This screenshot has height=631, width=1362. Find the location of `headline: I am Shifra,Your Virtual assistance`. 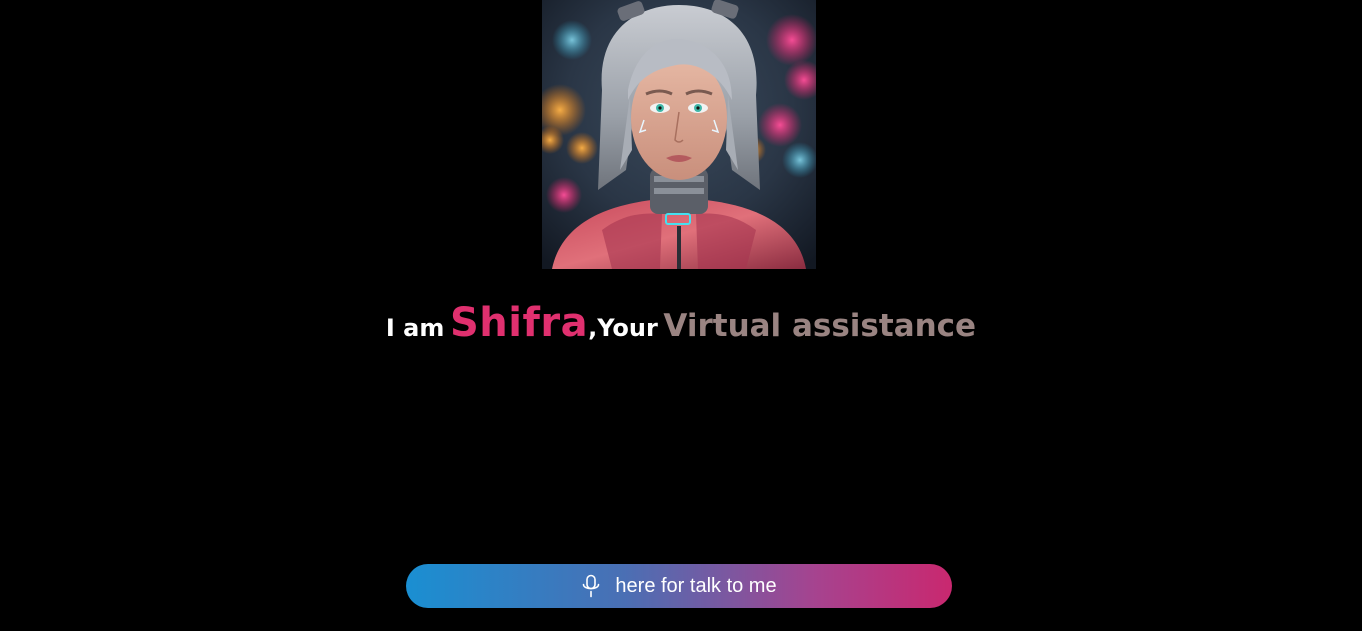

headline: I am Shifra,Your Virtual assistance is located at coordinates (681, 323).